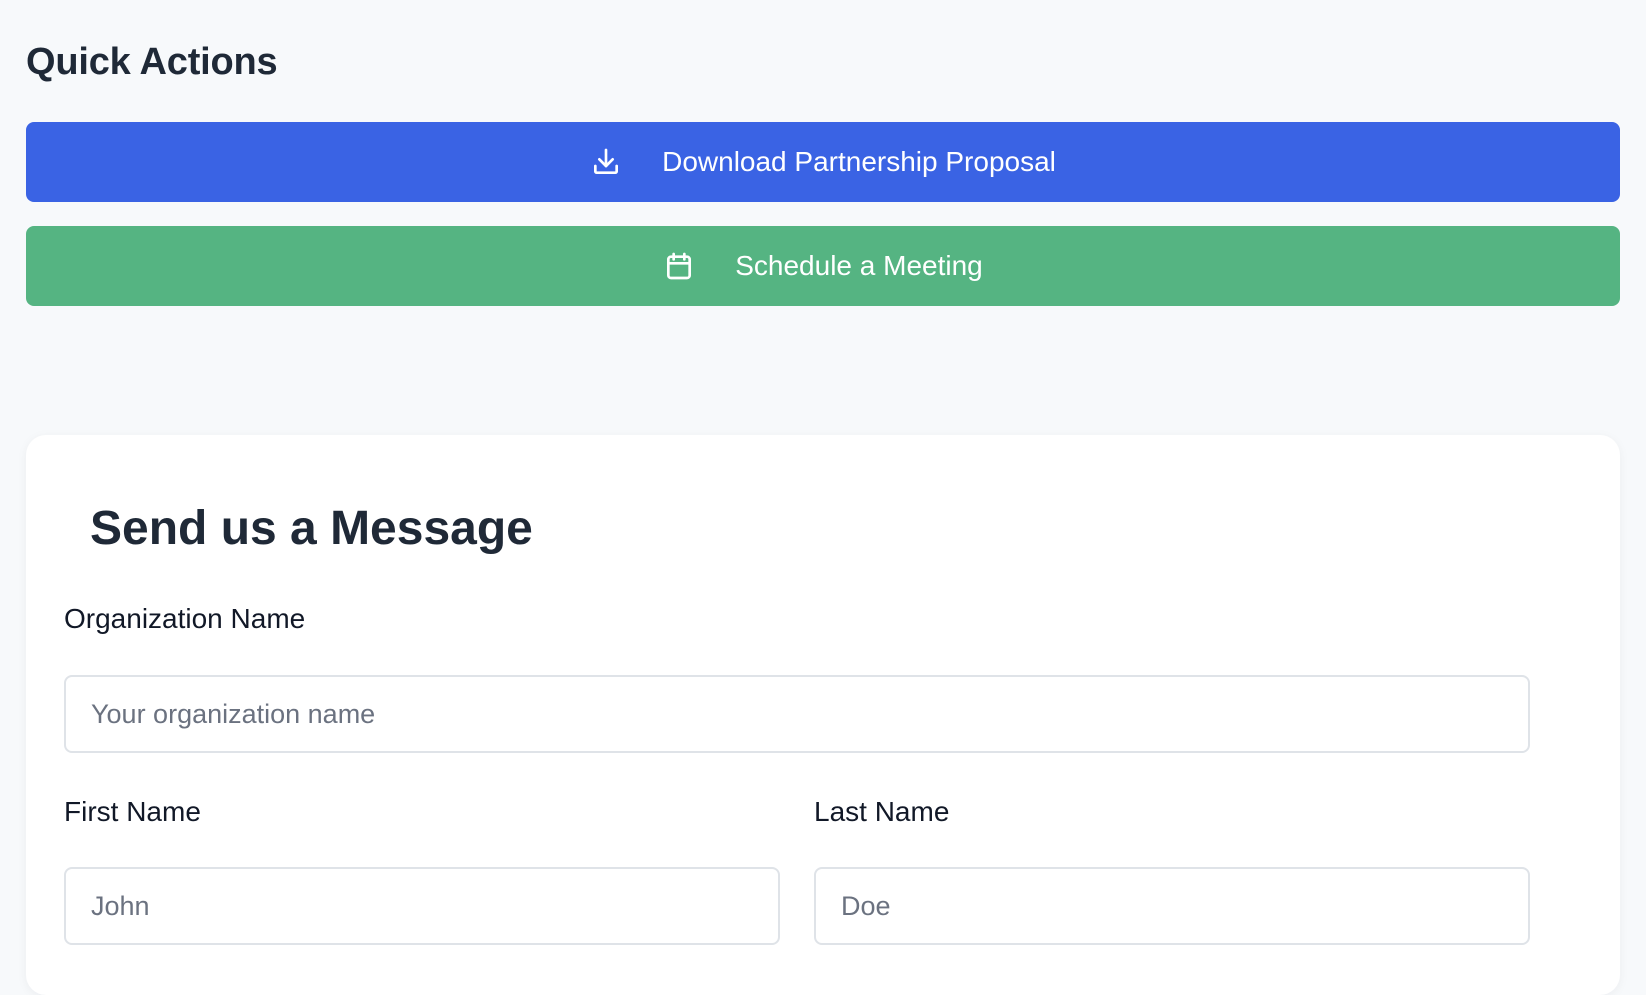 Image resolution: width=1646 pixels, height=995 pixels. I want to click on message-form-title: Send us a Message, so click(311, 528).